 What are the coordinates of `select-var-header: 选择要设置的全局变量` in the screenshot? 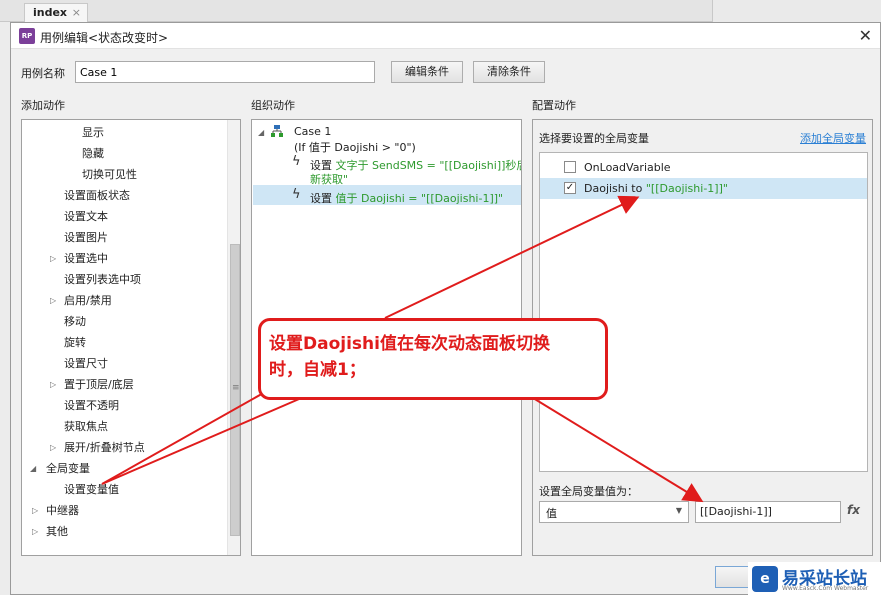 It's located at (594, 138).